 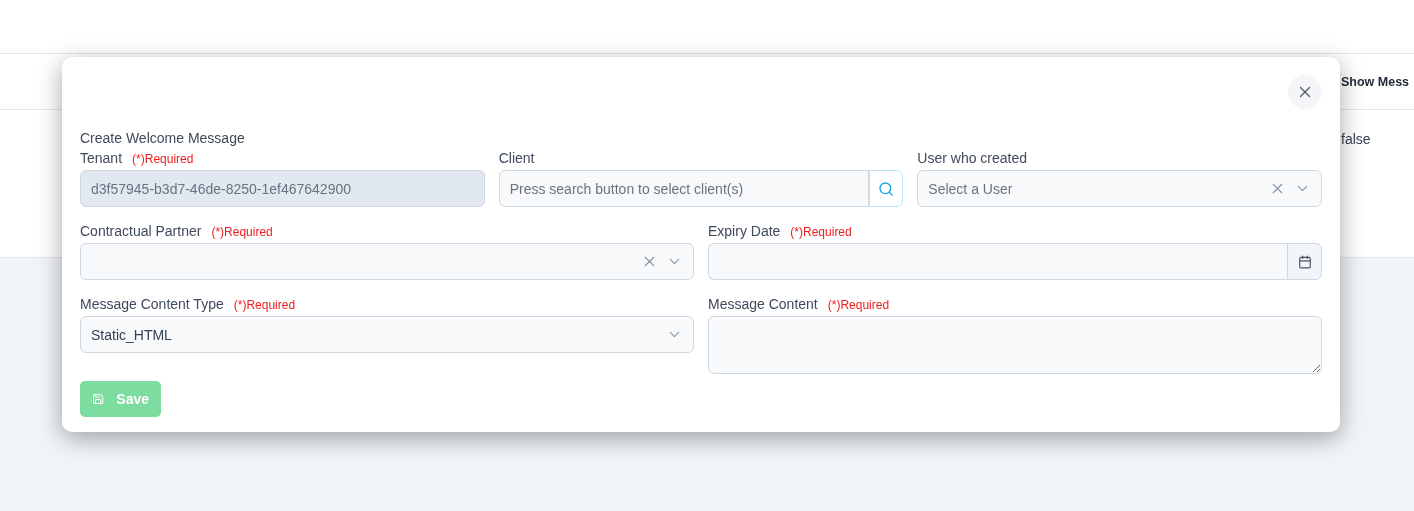 I want to click on field-label: Expiry Date, so click(x=744, y=231).